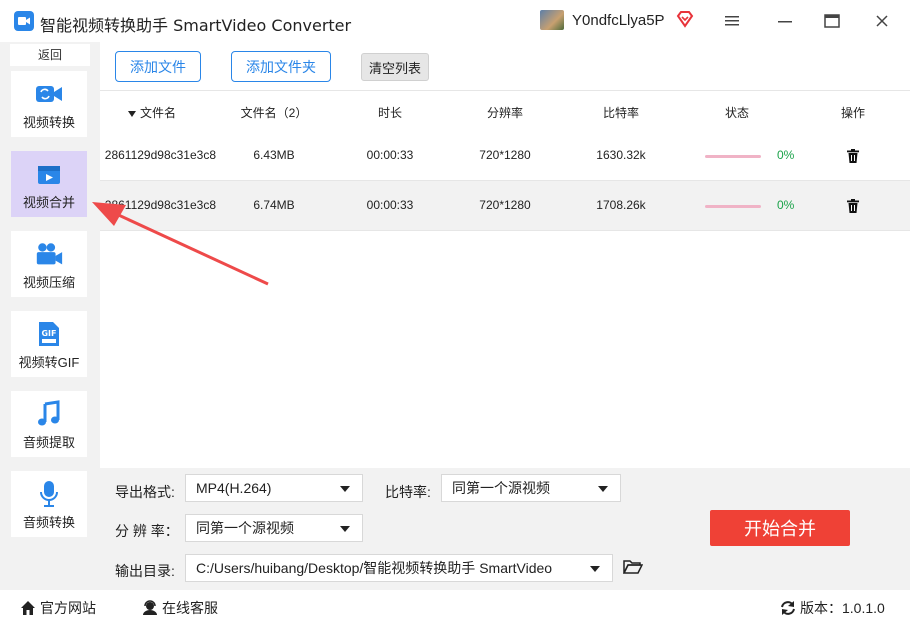  I want to click on format-select: MP4(H.264), so click(274, 488).